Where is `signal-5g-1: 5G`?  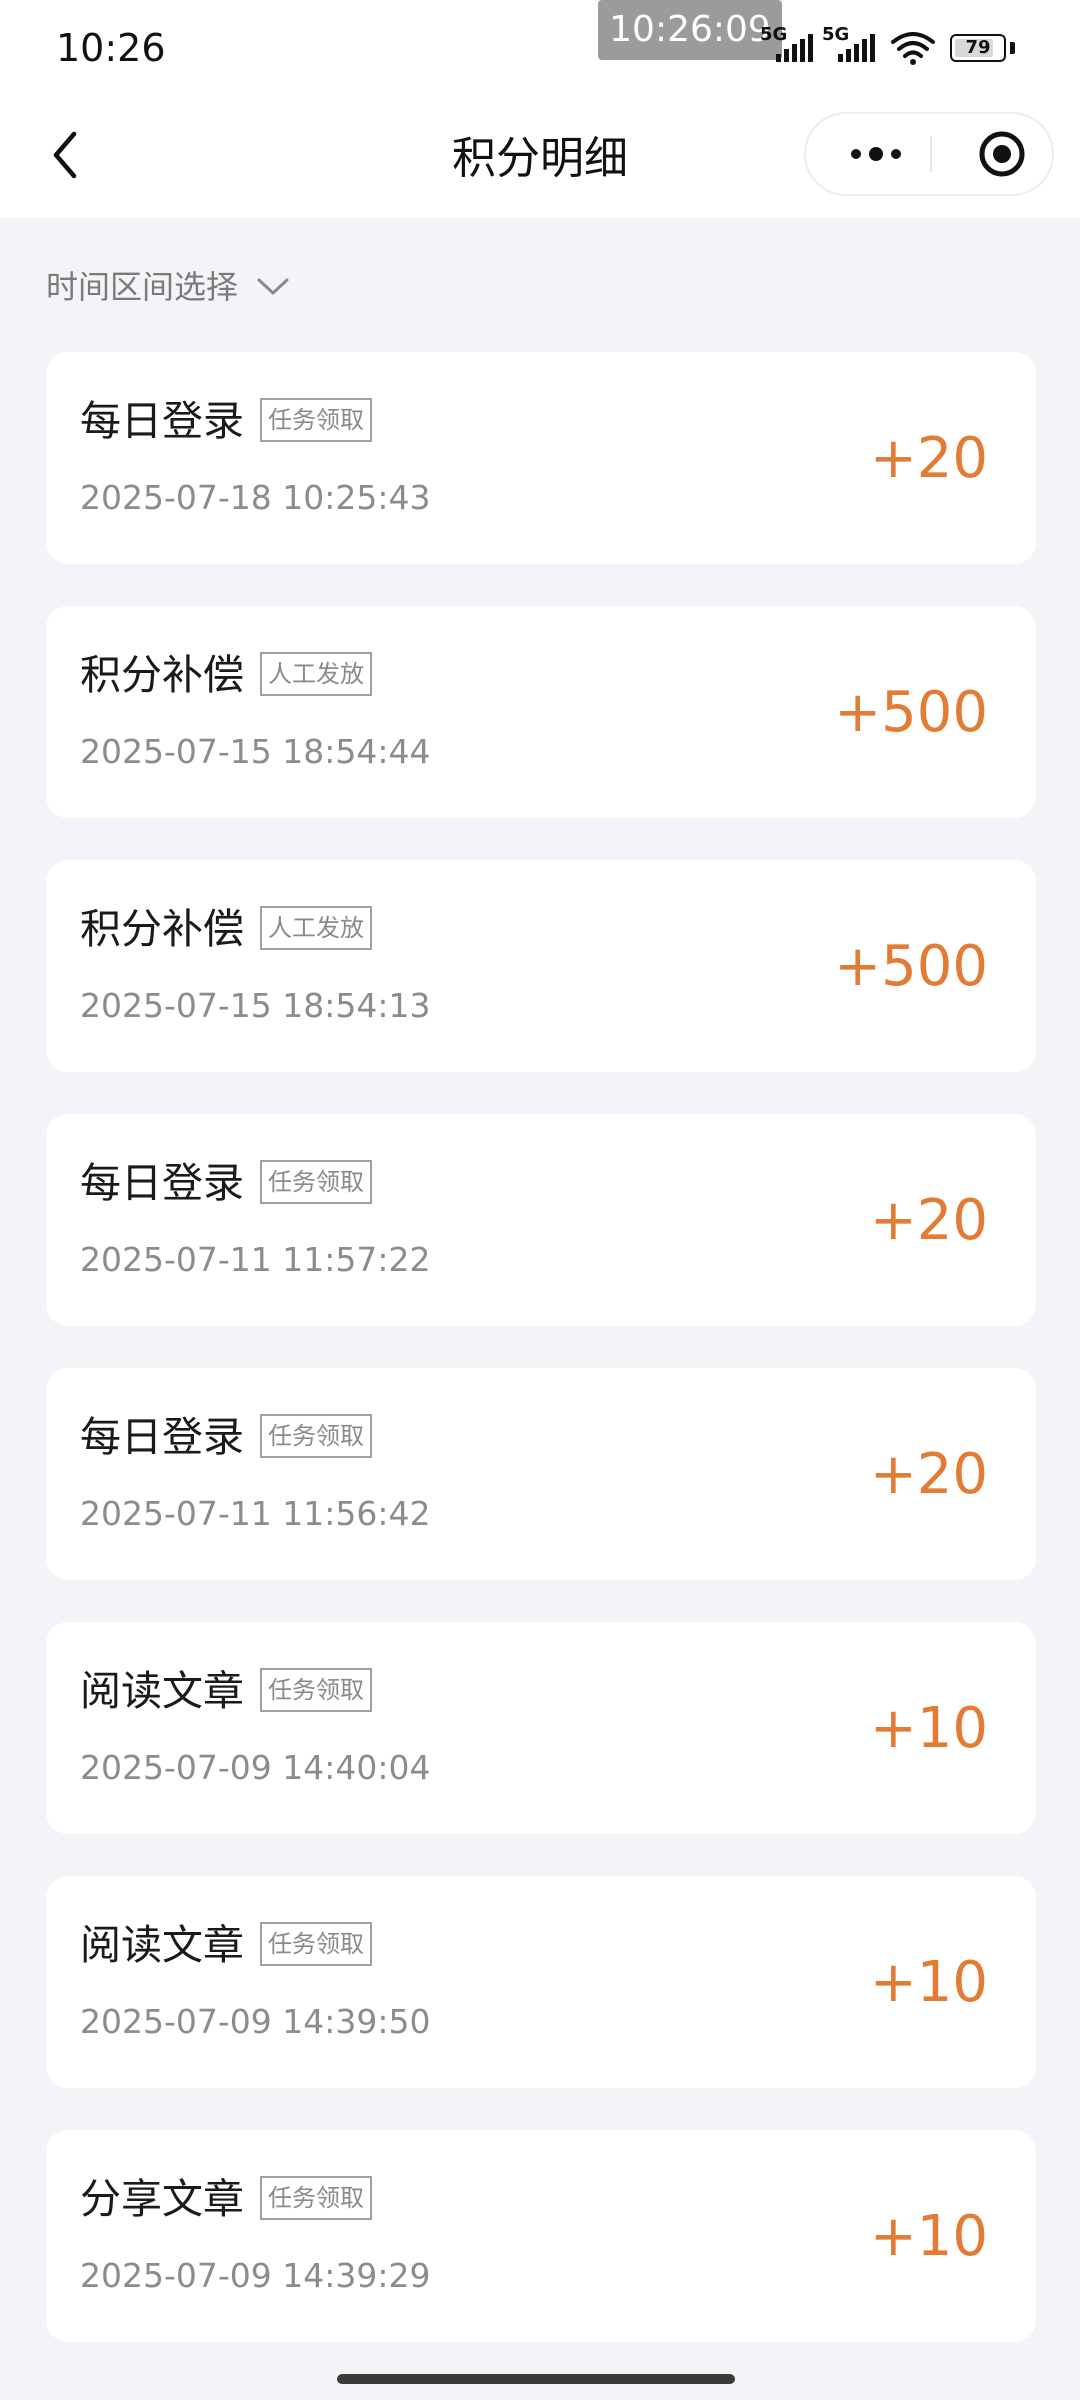
signal-5g-1: 5G is located at coordinates (790, 45).